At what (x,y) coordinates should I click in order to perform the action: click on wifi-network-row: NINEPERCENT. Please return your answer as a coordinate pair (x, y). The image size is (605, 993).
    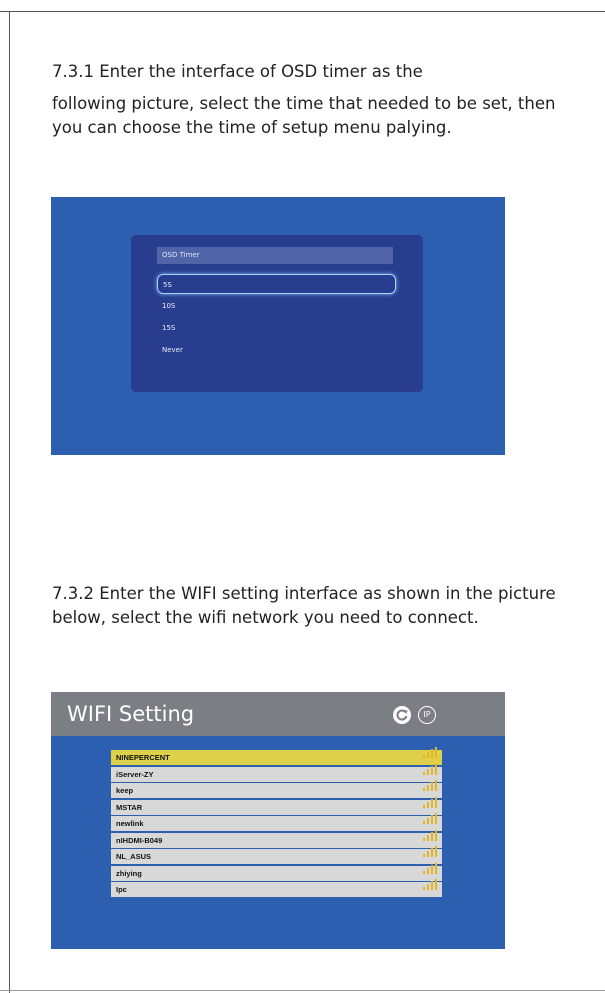
    Looking at the image, I should click on (276, 756).